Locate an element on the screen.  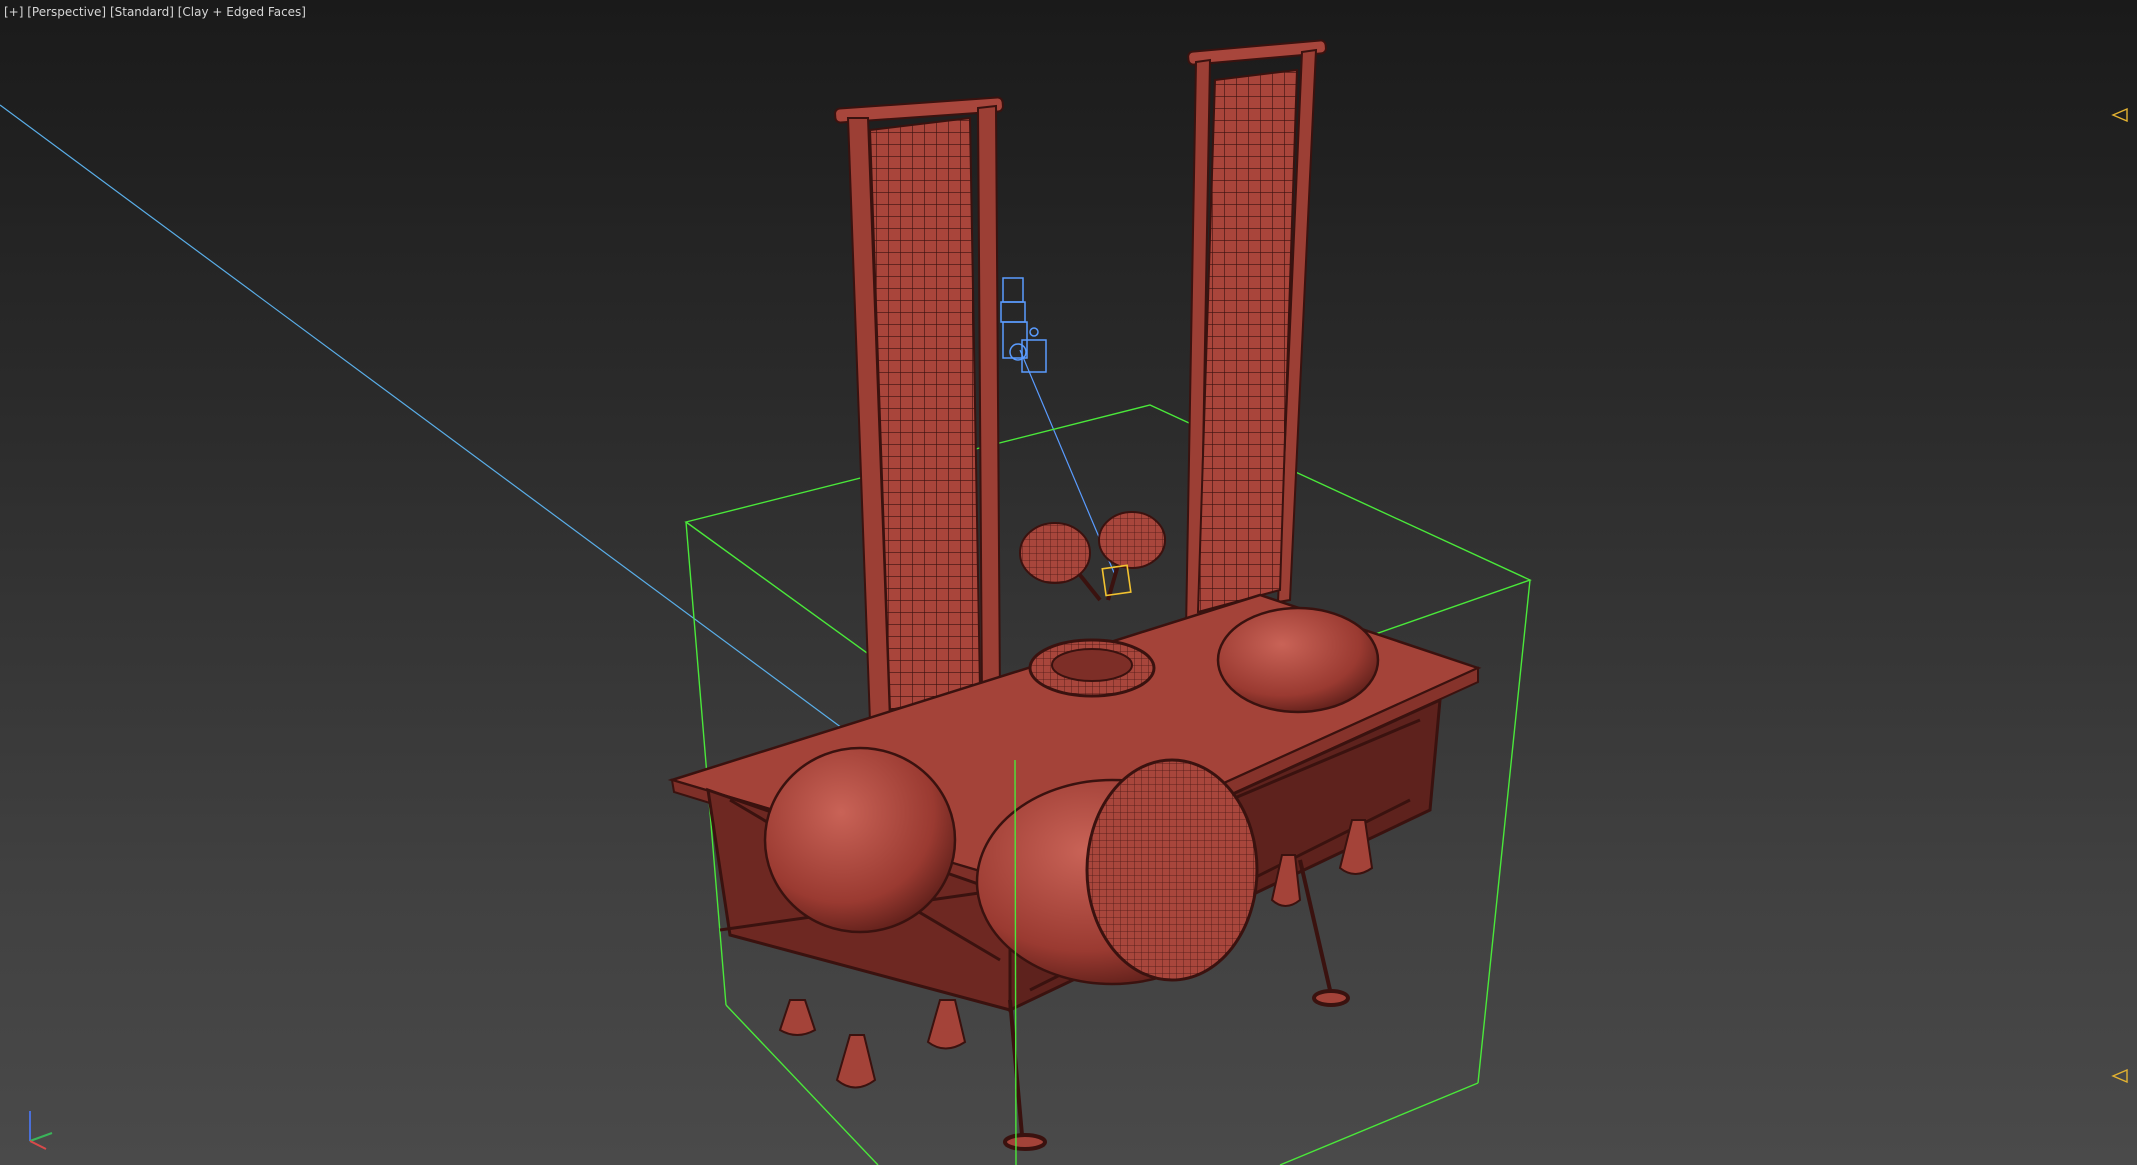
antenna-dishes is located at coordinates (1092, 556).